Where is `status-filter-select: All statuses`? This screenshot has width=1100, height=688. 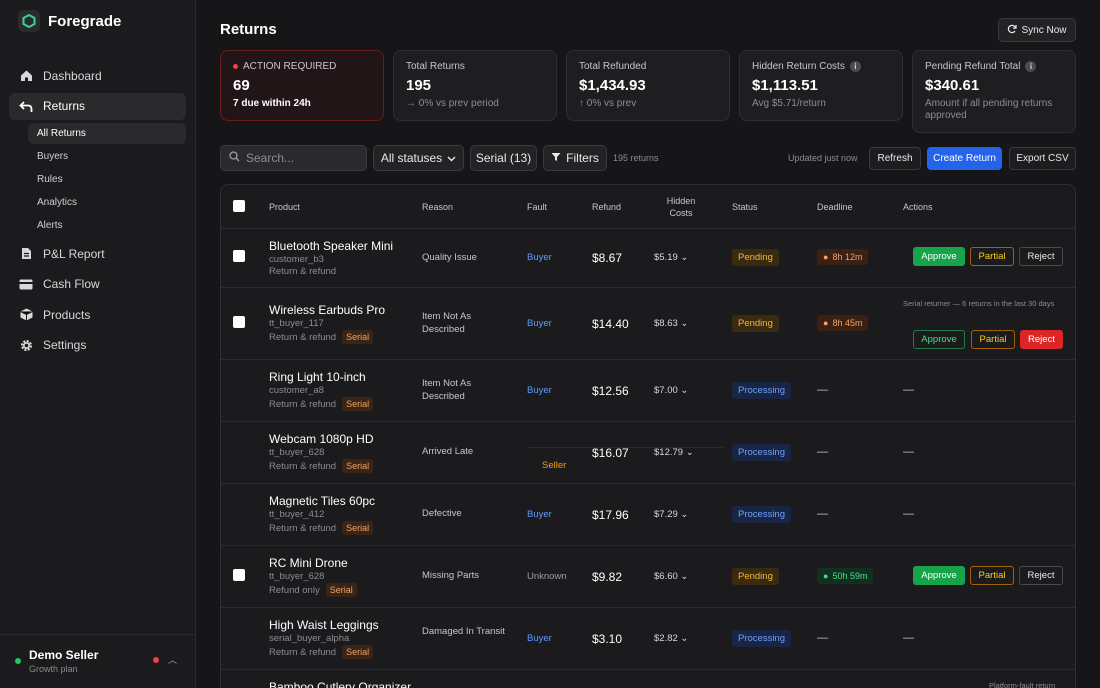
status-filter-select: All statuses is located at coordinates (418, 158).